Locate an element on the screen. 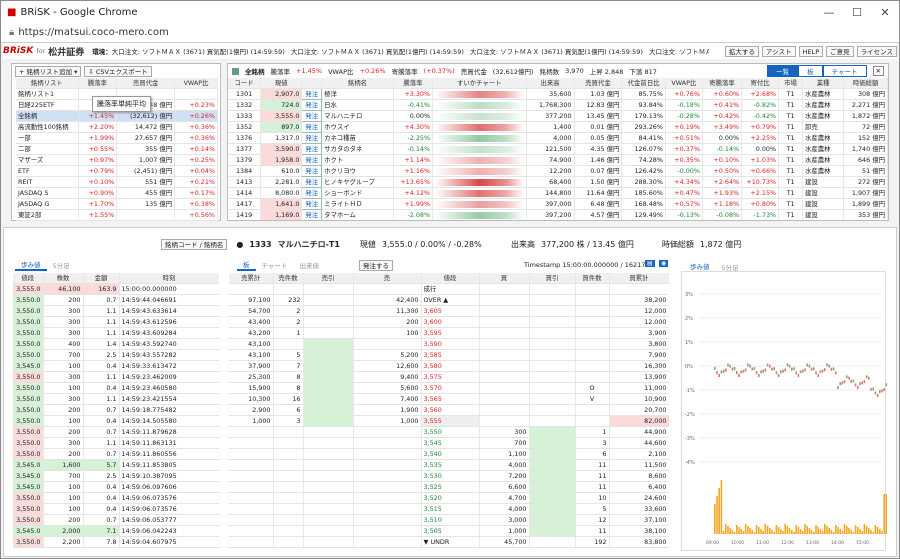 The width and height of the screenshot is (900, 559). board-row: 25,300 8 9,400 3,575 13,900 is located at coordinates (449, 377).